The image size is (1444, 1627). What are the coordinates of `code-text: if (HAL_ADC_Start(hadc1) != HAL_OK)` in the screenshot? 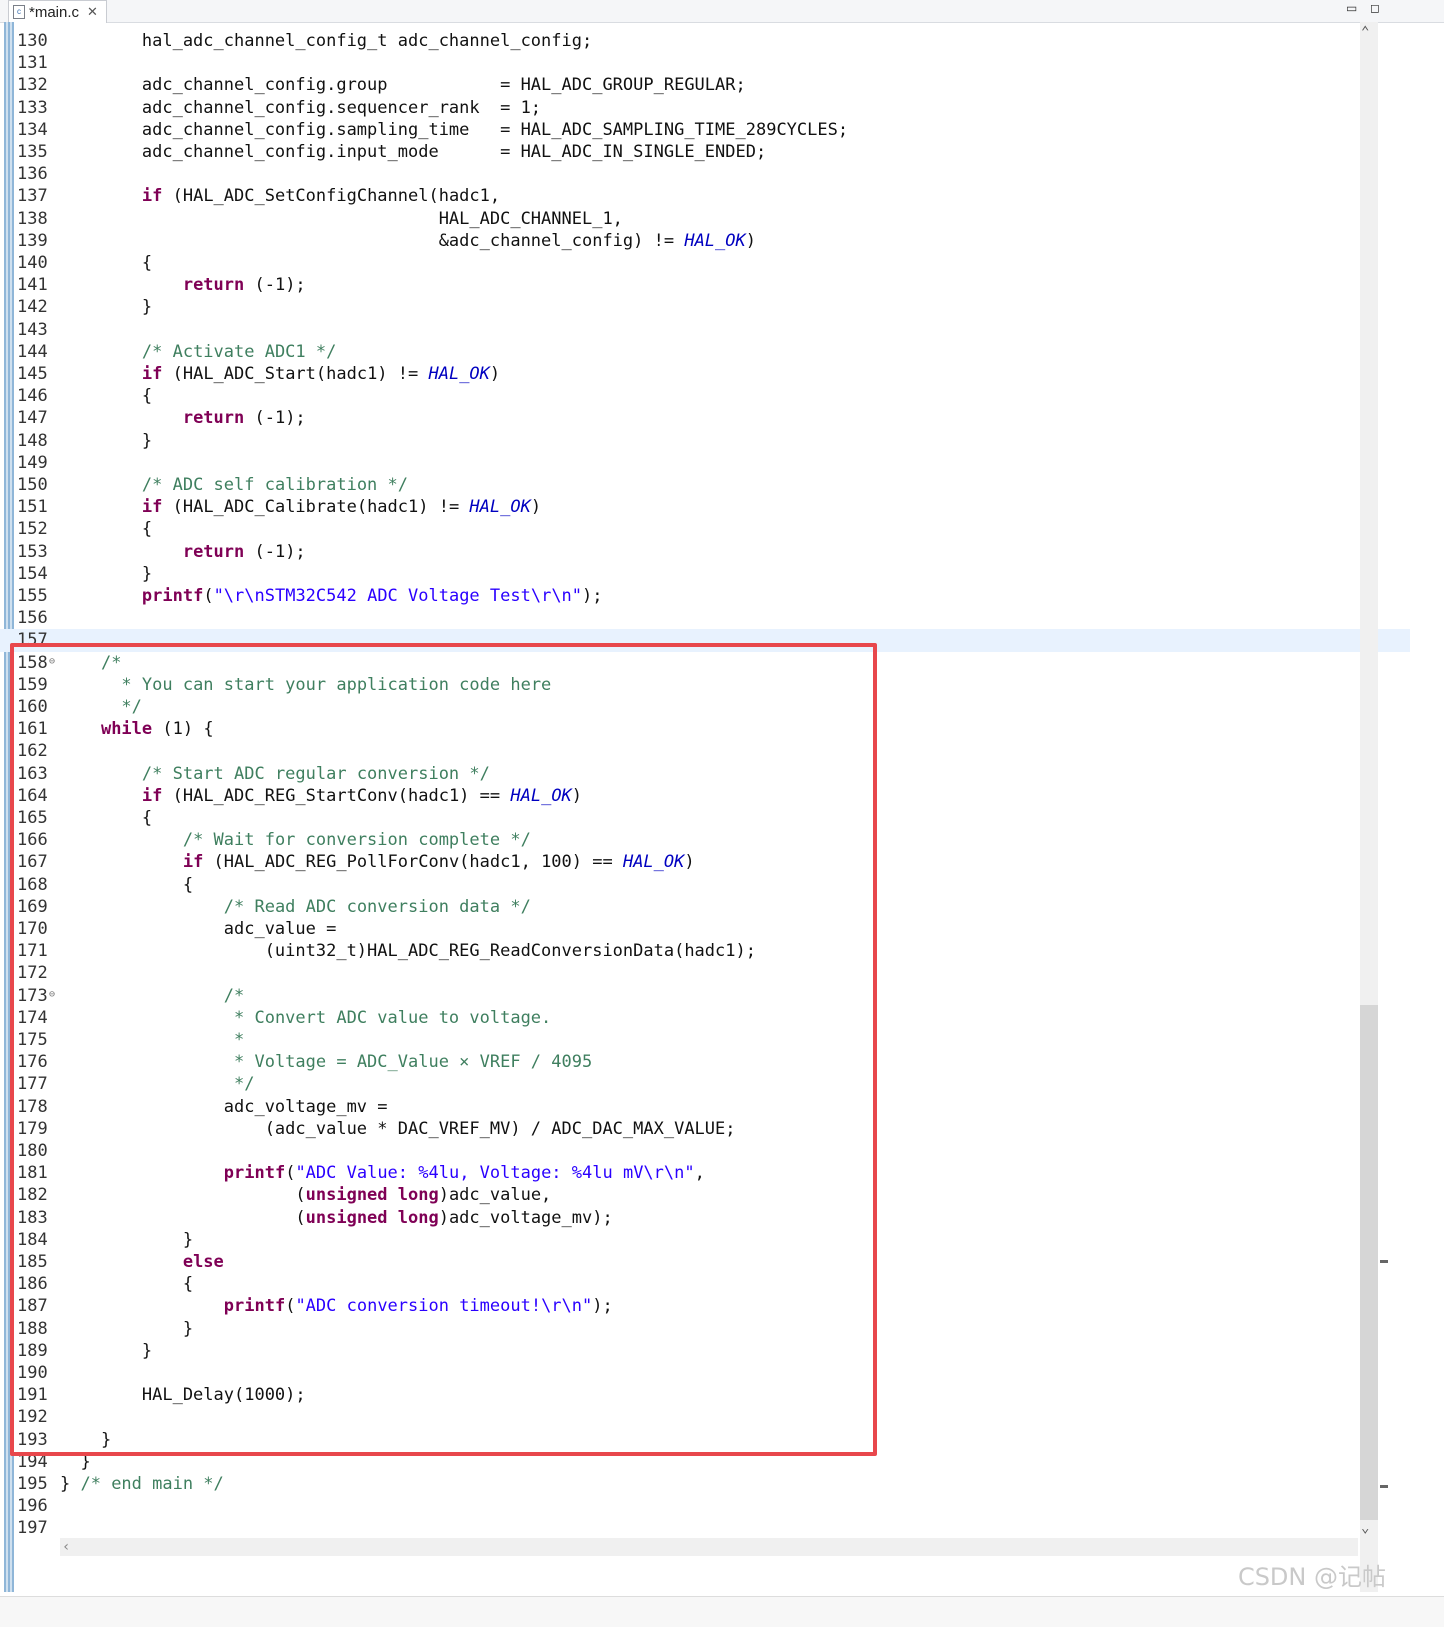 It's located at (280, 374).